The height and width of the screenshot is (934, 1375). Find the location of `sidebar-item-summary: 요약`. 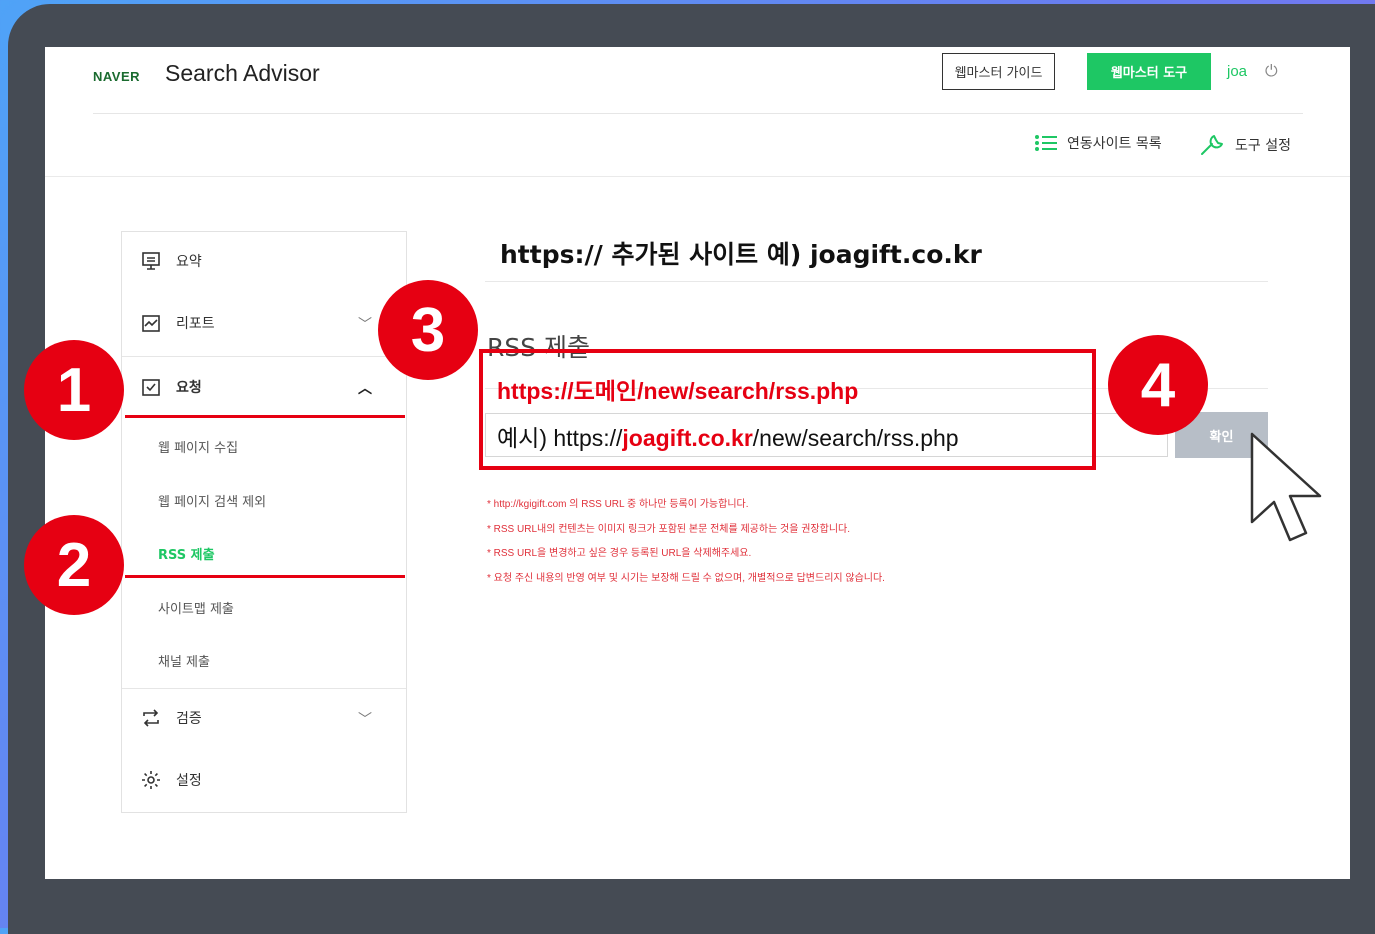

sidebar-item-summary: 요약 is located at coordinates (171, 261).